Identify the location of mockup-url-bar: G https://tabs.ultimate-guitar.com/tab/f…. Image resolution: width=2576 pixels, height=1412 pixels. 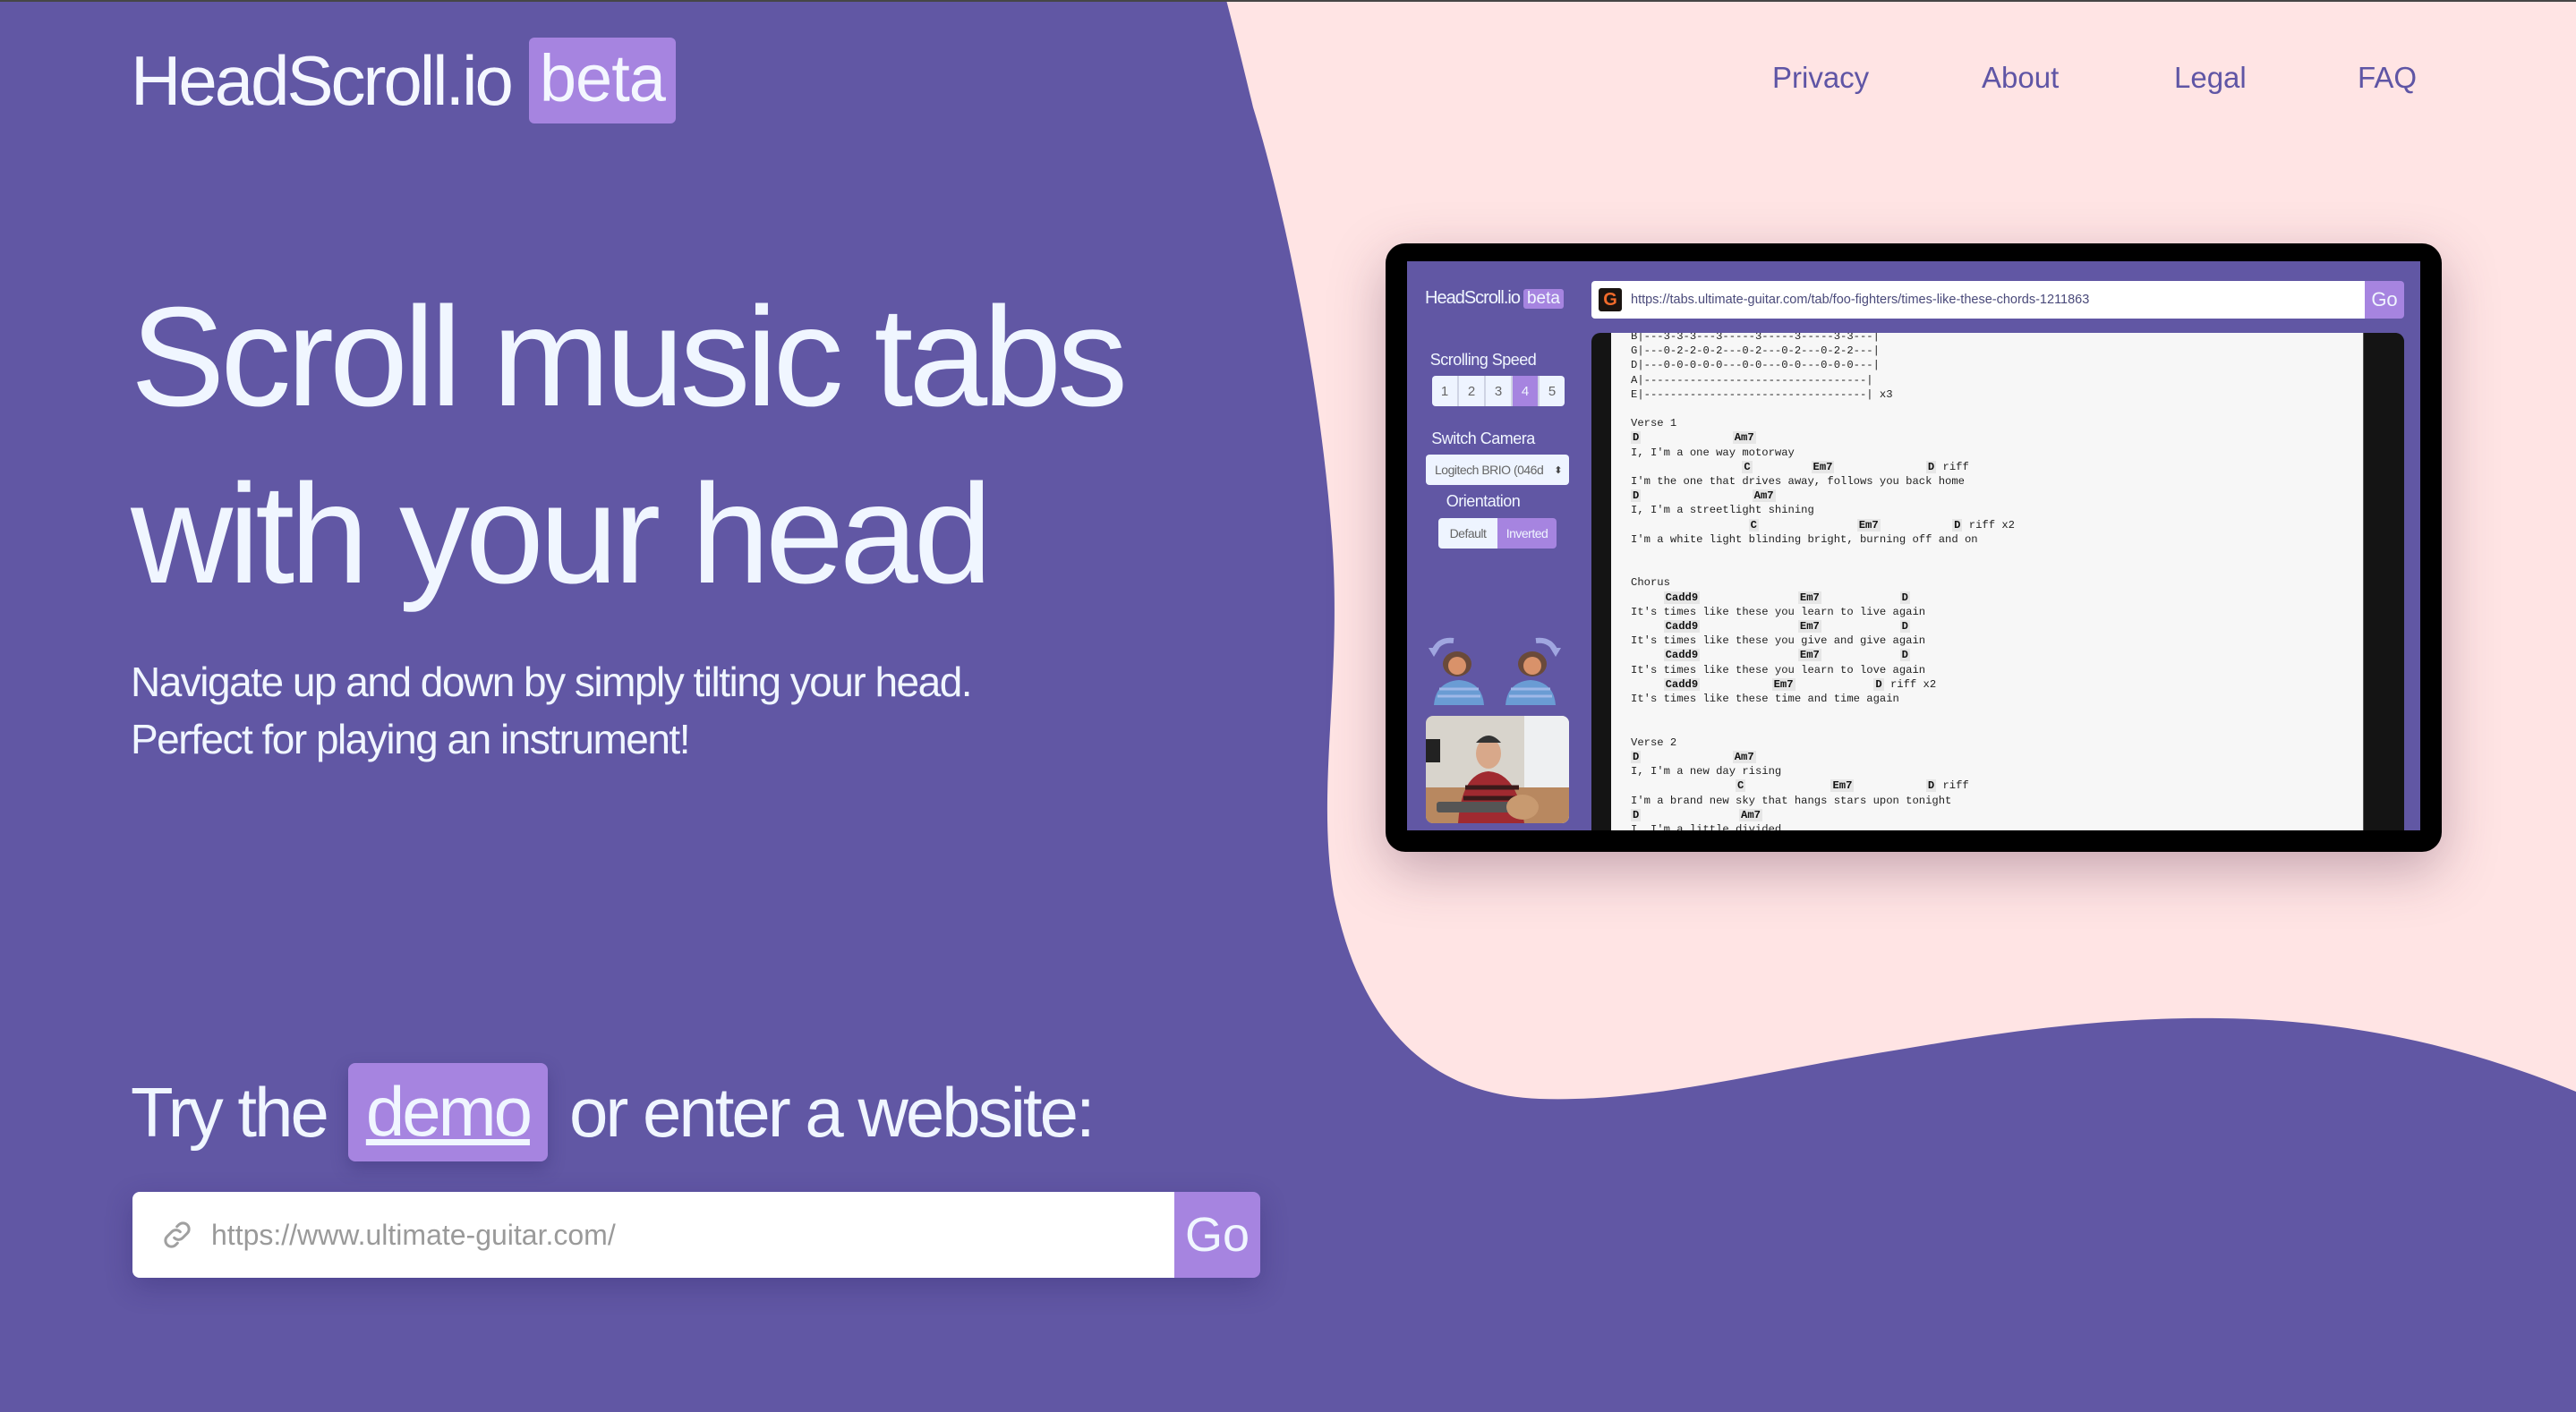
(1997, 300).